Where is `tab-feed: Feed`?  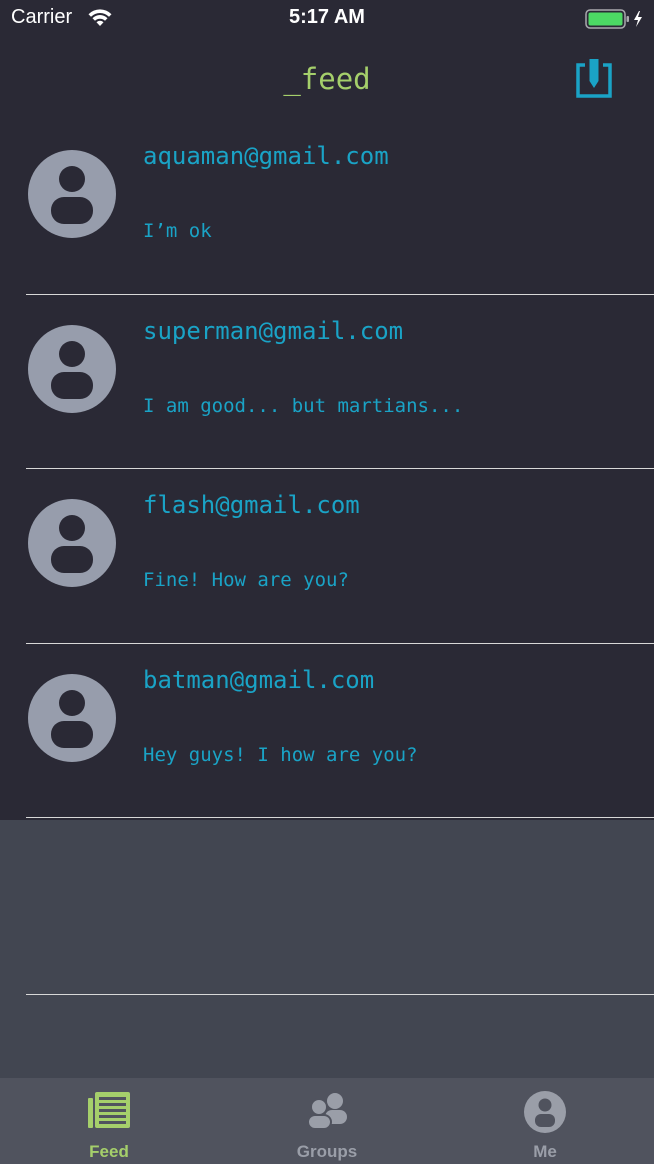 tab-feed: Feed is located at coordinates (109, 1121).